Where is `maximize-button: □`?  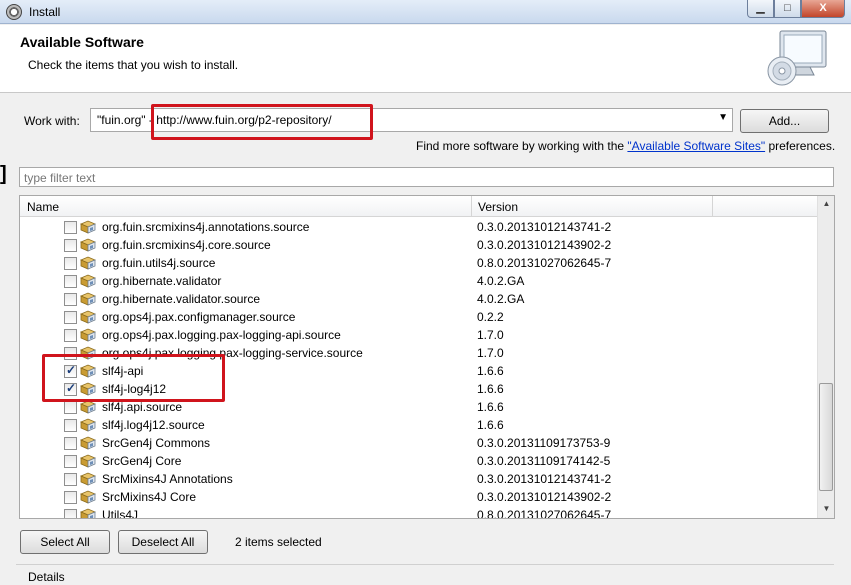 maximize-button: □ is located at coordinates (787, 9).